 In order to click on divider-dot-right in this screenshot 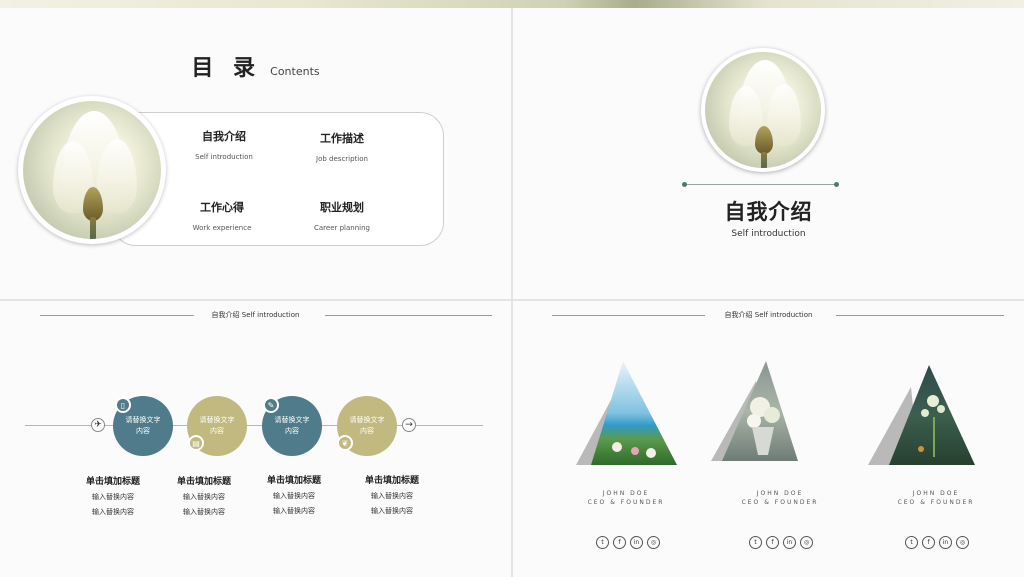, I will do `click(836, 184)`.